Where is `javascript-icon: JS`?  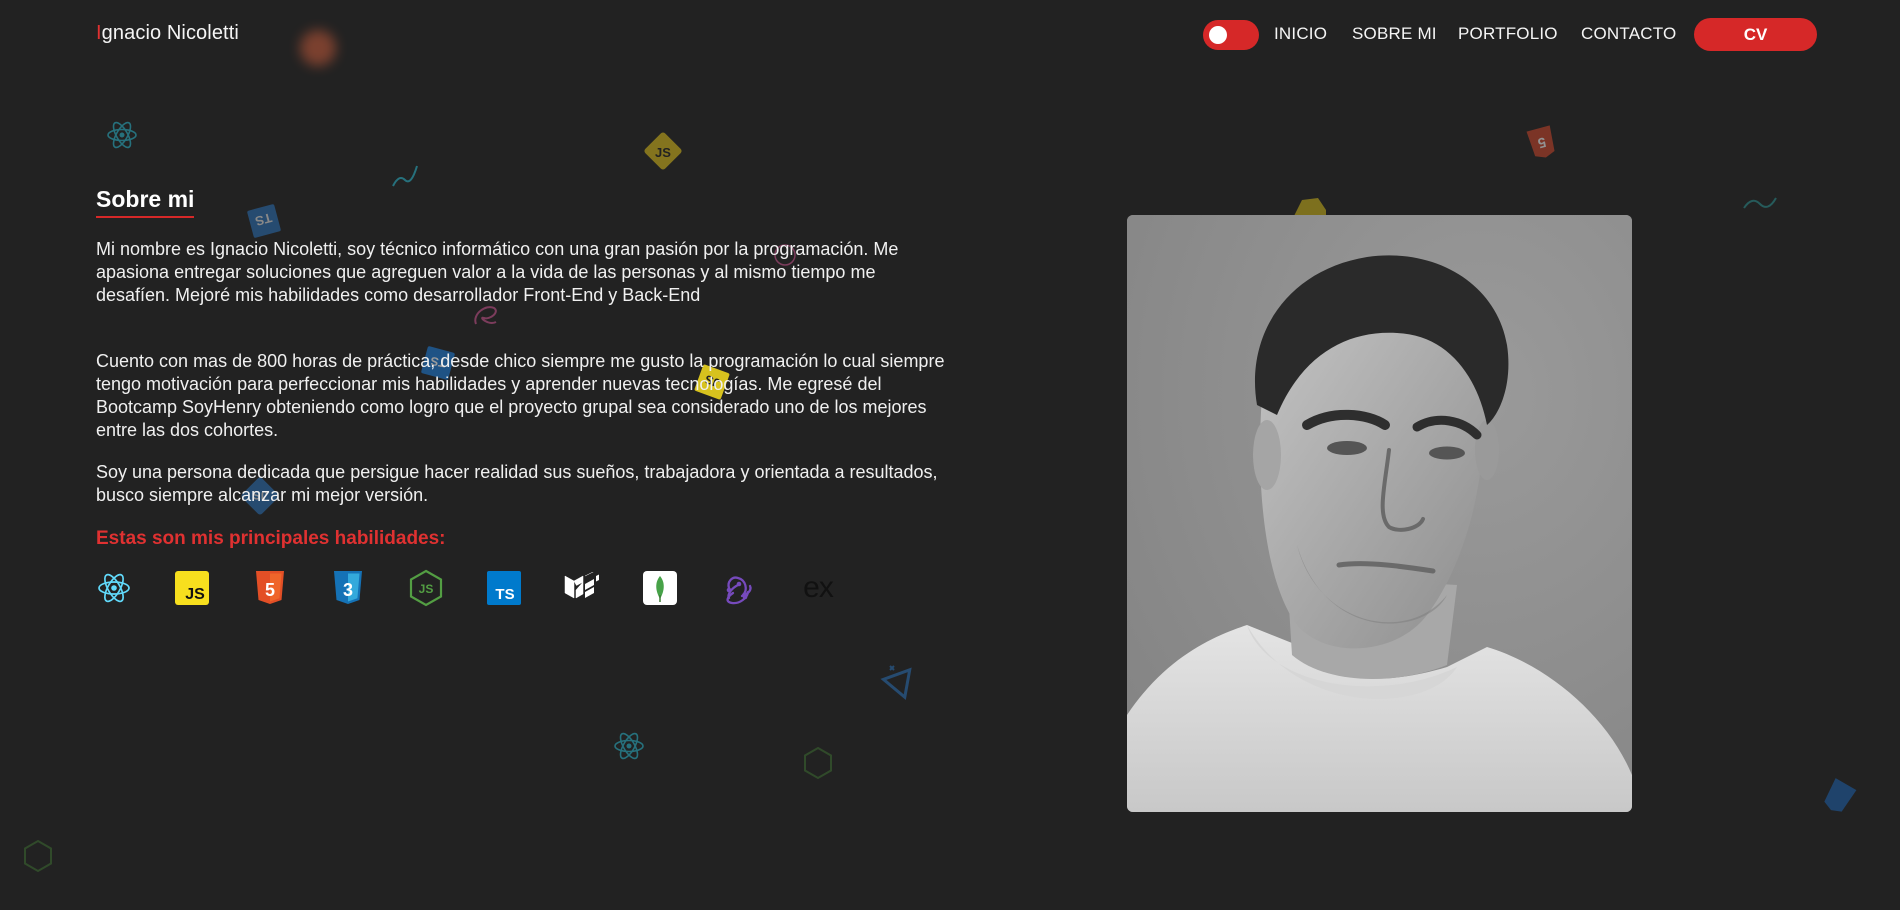
javascript-icon: JS is located at coordinates (192, 588).